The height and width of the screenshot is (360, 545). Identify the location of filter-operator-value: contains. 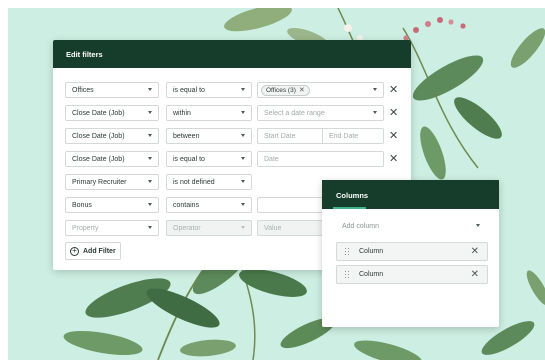
(186, 205).